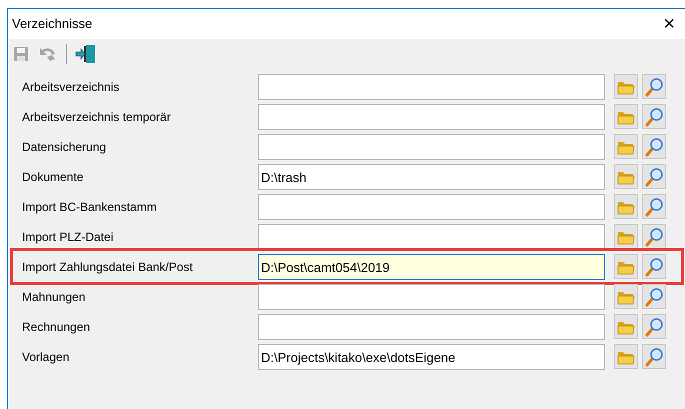 The height and width of the screenshot is (409, 685). Describe the element at coordinates (431, 357) in the screenshot. I see `path-input: D:\Projects\kitako\exe\dotsEigene` at that location.